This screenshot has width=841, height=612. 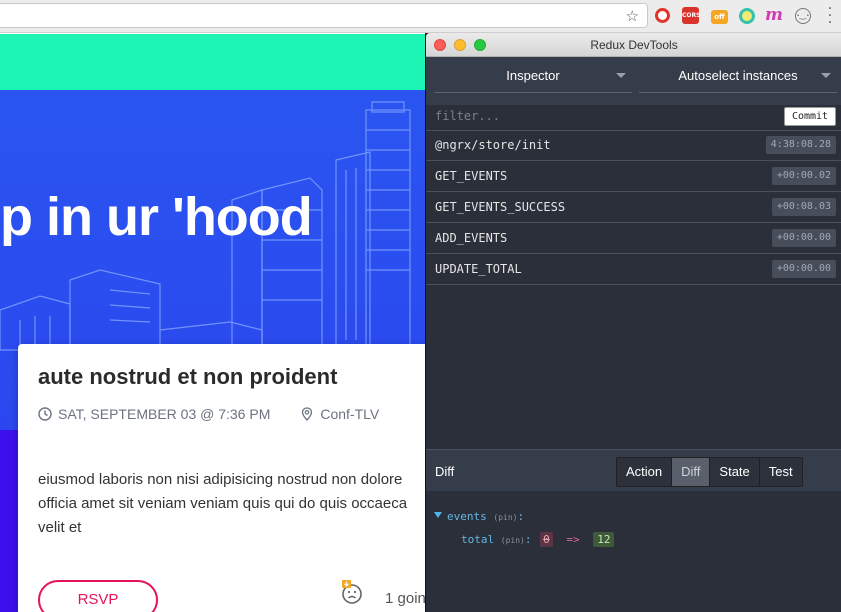 What do you see at coordinates (538, 539) in the screenshot?
I see `diff-node-total: total (pin): 0 => 12` at bounding box center [538, 539].